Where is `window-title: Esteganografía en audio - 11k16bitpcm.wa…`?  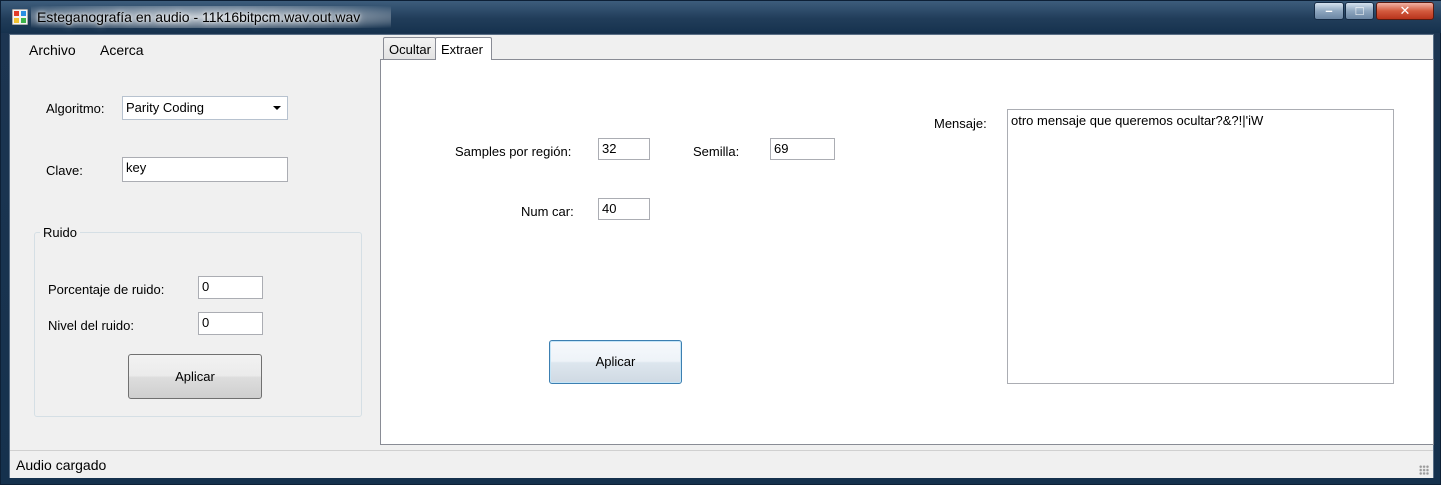
window-title: Esteganografía en audio - 11k16bitpcm.wa… is located at coordinates (199, 17).